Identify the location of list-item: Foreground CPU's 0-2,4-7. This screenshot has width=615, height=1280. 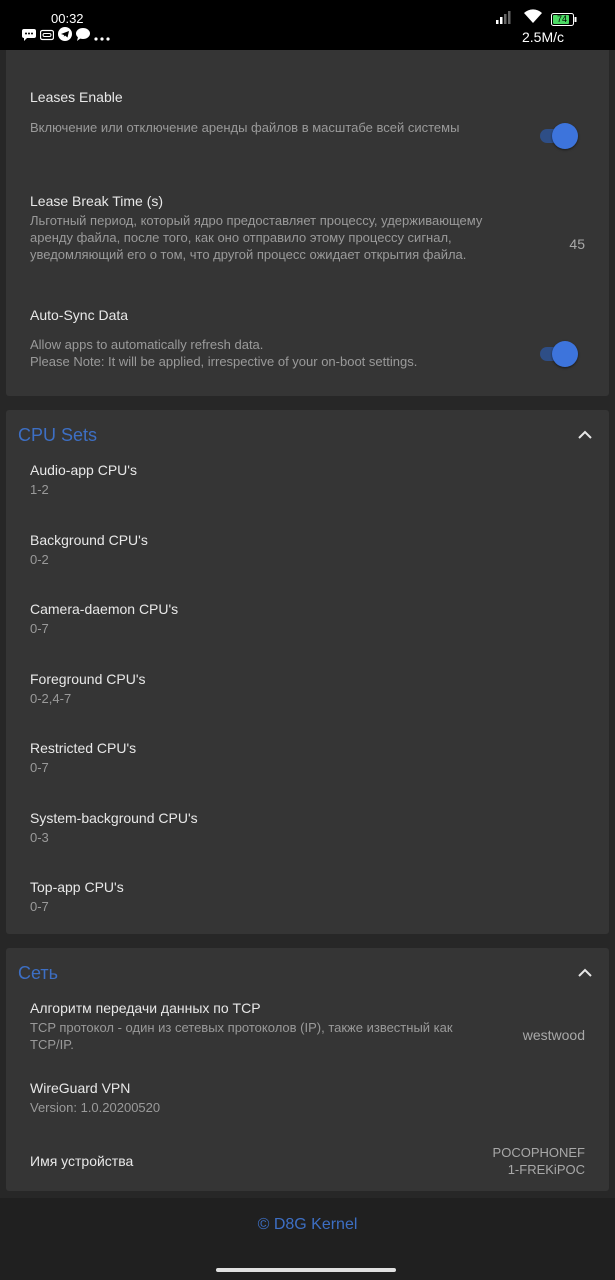
(88, 688).